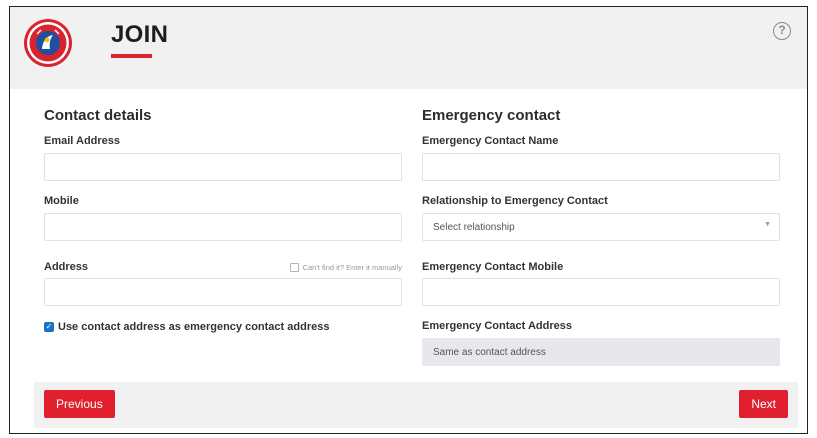 This screenshot has height=438, width=817. Describe the element at coordinates (601, 227) in the screenshot. I see `relationship-select: Select relationship ▼` at that location.